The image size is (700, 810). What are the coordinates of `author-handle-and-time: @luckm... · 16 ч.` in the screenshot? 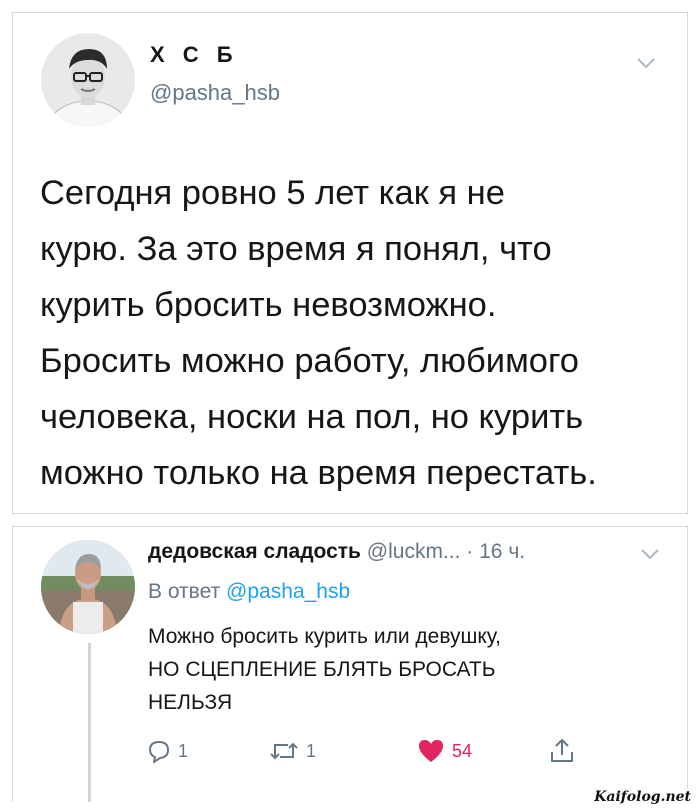 It's located at (443, 551).